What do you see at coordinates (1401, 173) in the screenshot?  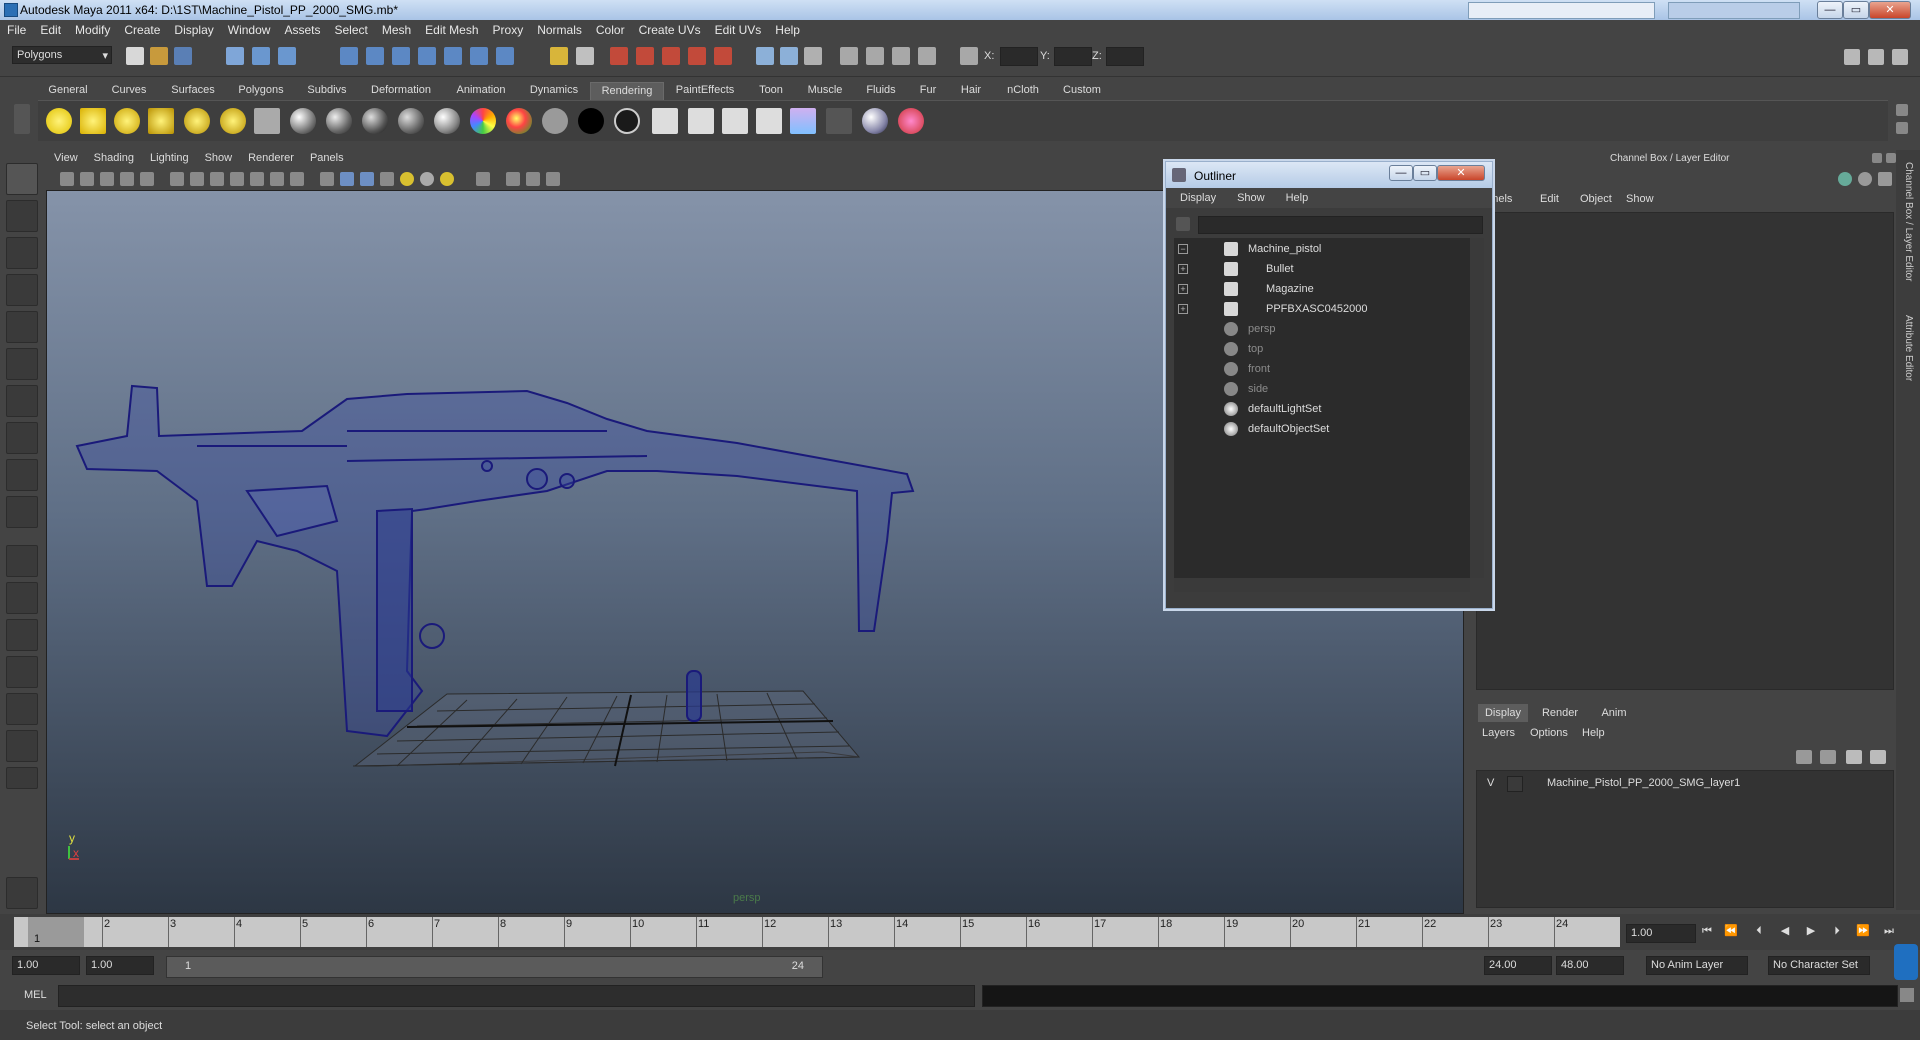 I see `outliner-minimize-button: —` at bounding box center [1401, 173].